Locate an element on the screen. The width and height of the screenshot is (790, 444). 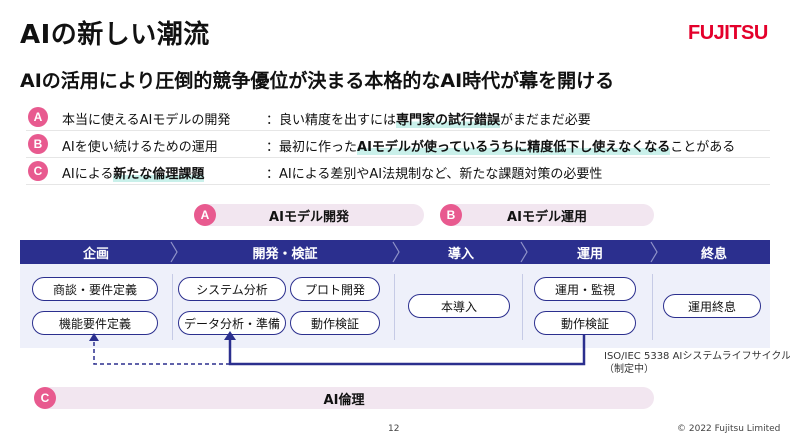
badge-c: C is located at coordinates (45, 398).